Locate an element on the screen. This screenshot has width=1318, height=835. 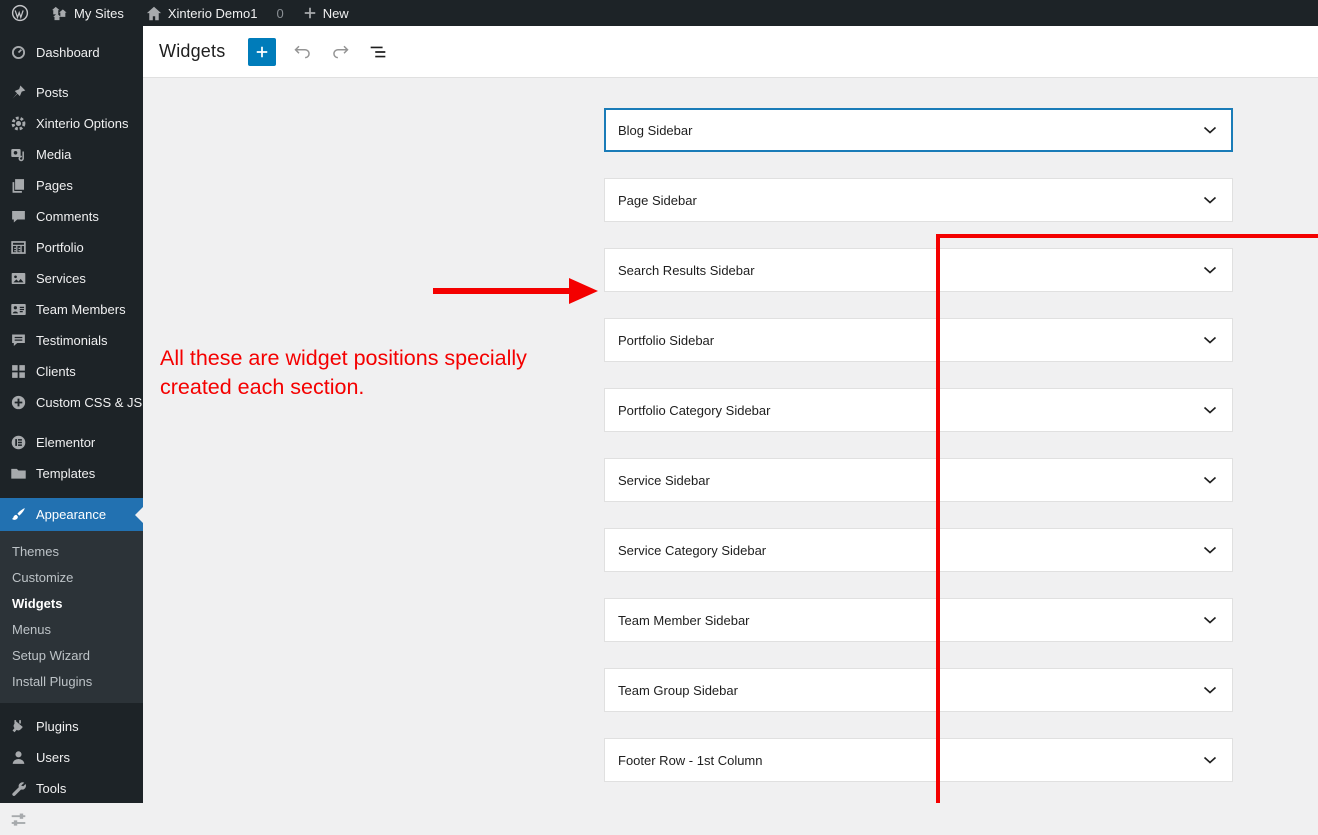
widget-area-team-member-sidebar: Team Member Sidebar is located at coordinates (918, 620).